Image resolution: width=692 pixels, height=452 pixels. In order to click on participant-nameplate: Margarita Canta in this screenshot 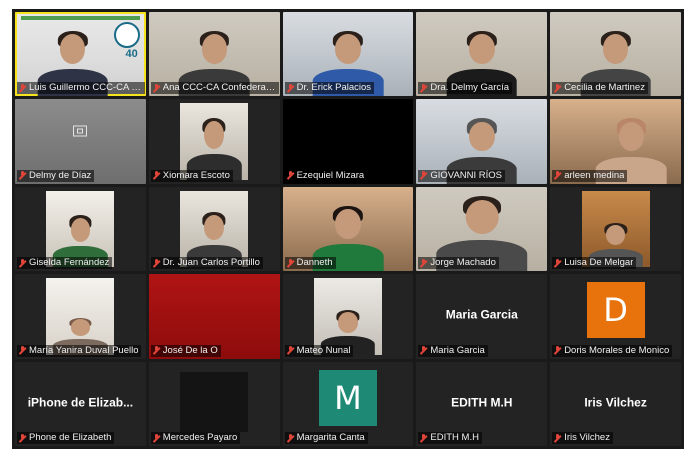, I will do `click(326, 438)`.